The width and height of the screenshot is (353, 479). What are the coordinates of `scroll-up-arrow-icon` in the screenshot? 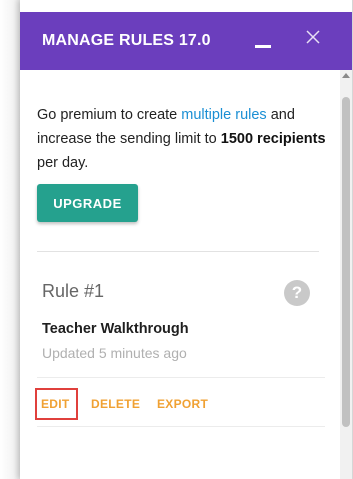 It's located at (346, 75).